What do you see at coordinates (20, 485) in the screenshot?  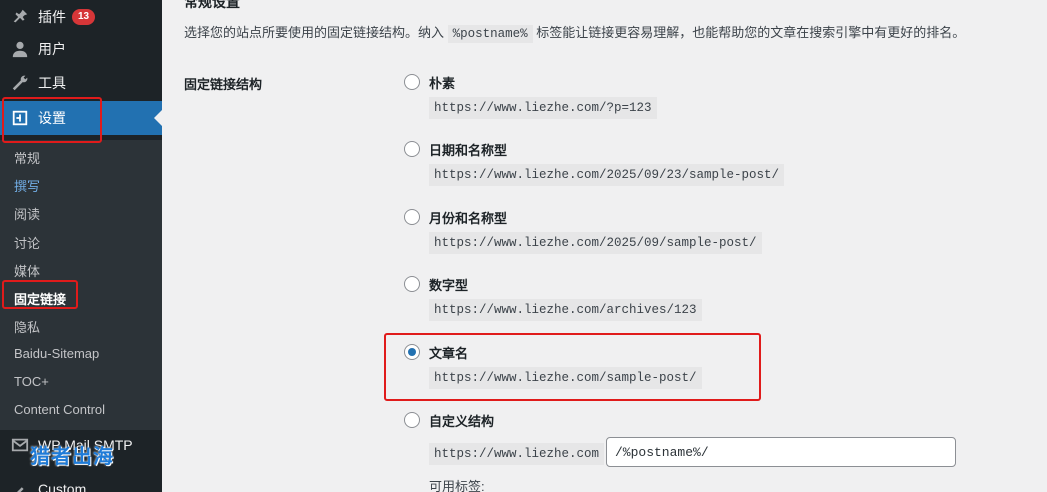 I see `custom-icon` at bounding box center [20, 485].